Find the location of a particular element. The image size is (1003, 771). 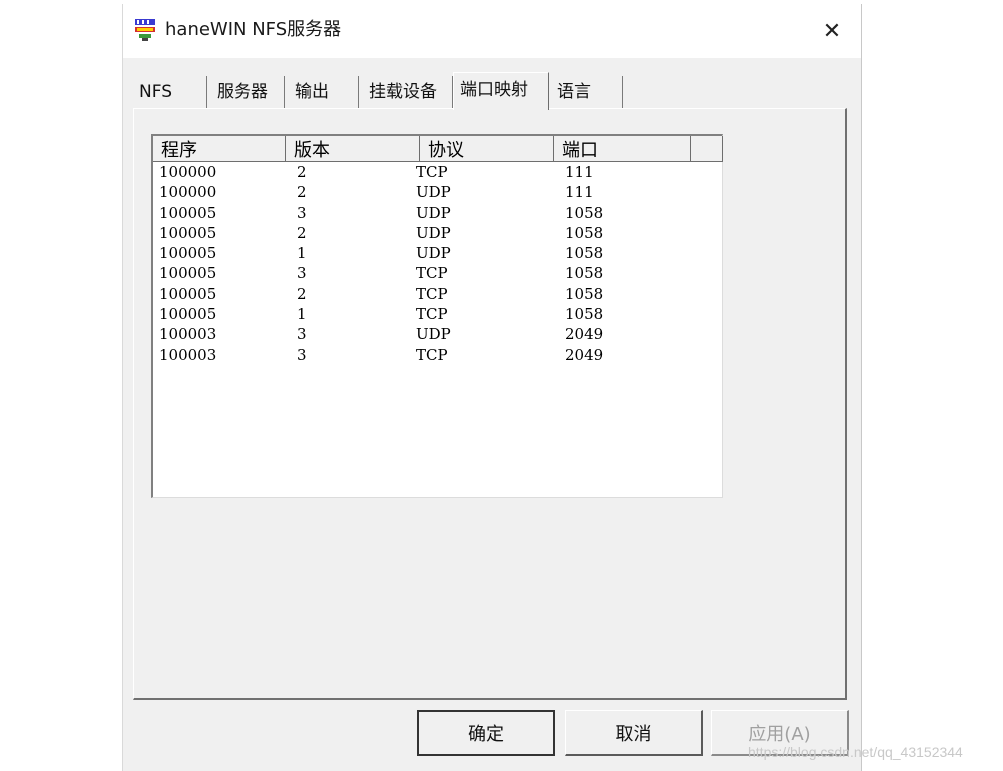

table-row: 100000 2 UDP 111 is located at coordinates (437, 193).